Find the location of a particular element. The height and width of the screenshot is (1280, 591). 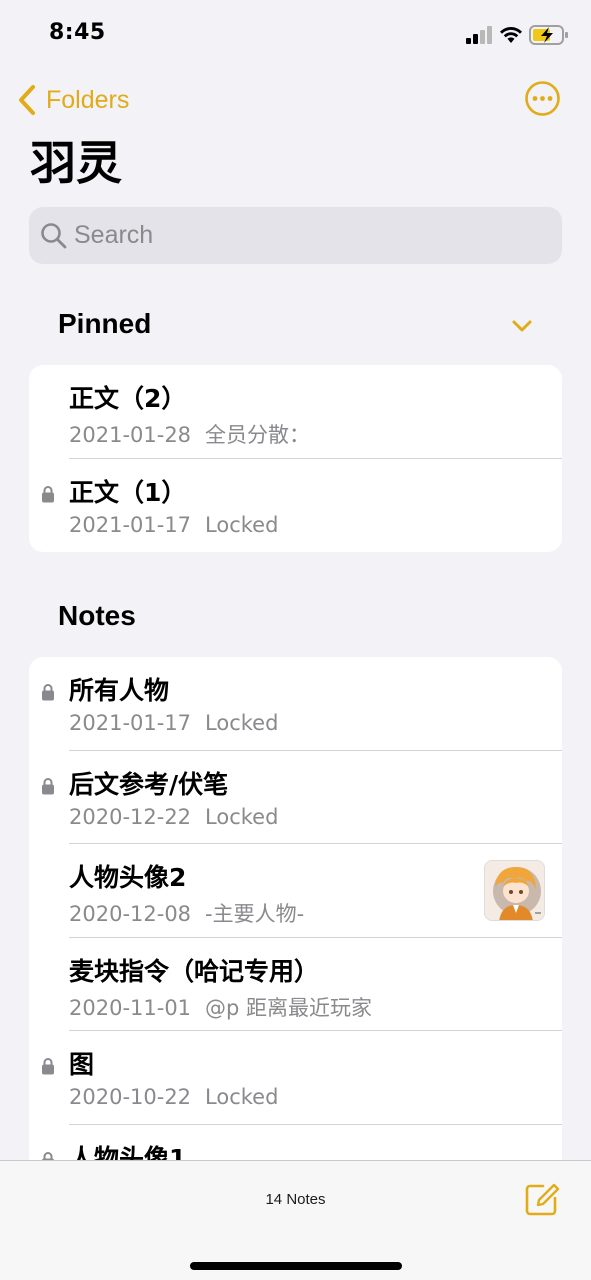

note-date: 2020-10-22 is located at coordinates (130, 1097).